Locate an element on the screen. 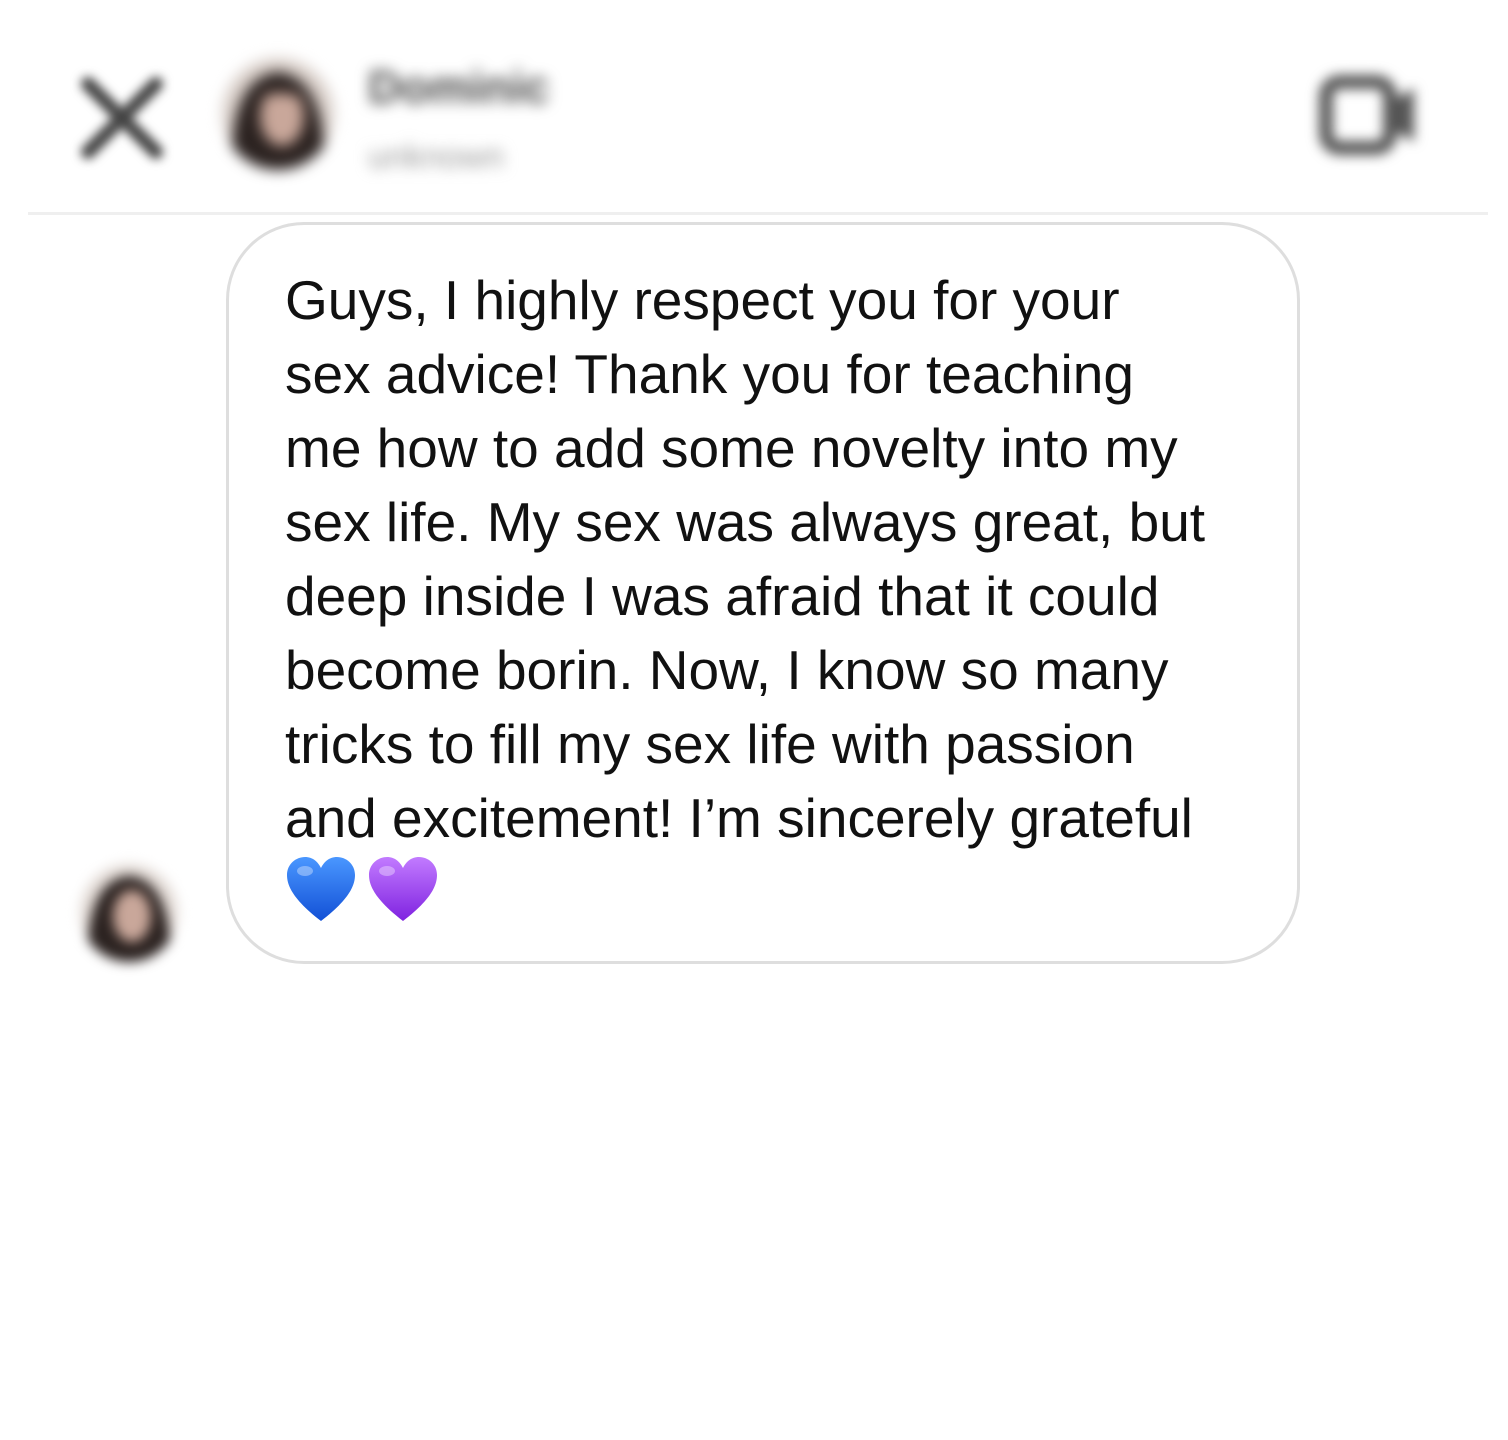 This screenshot has width=1508, height=1440. contact-status: unknown is located at coordinates (436, 157).